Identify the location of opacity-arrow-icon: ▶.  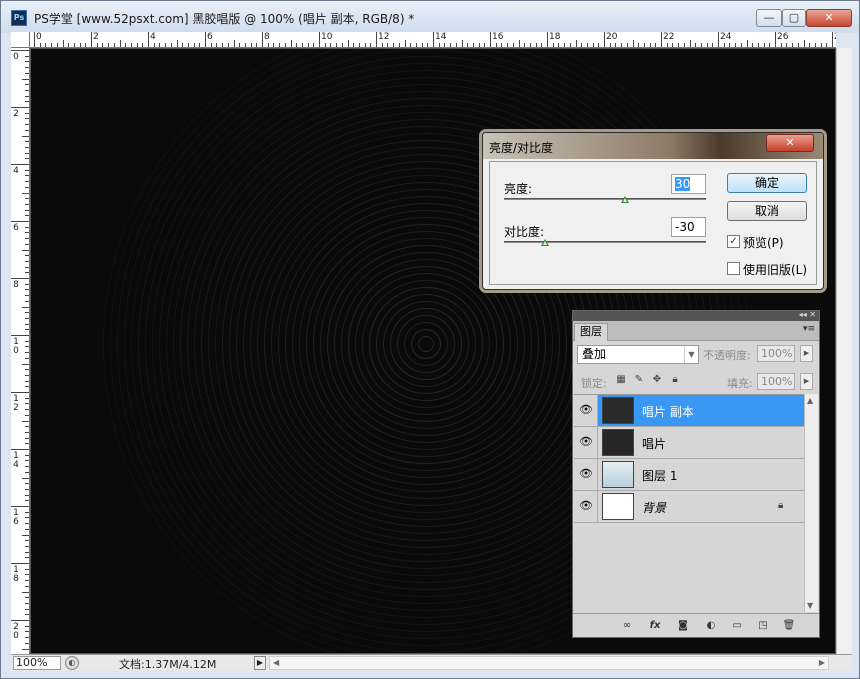
(806, 353).